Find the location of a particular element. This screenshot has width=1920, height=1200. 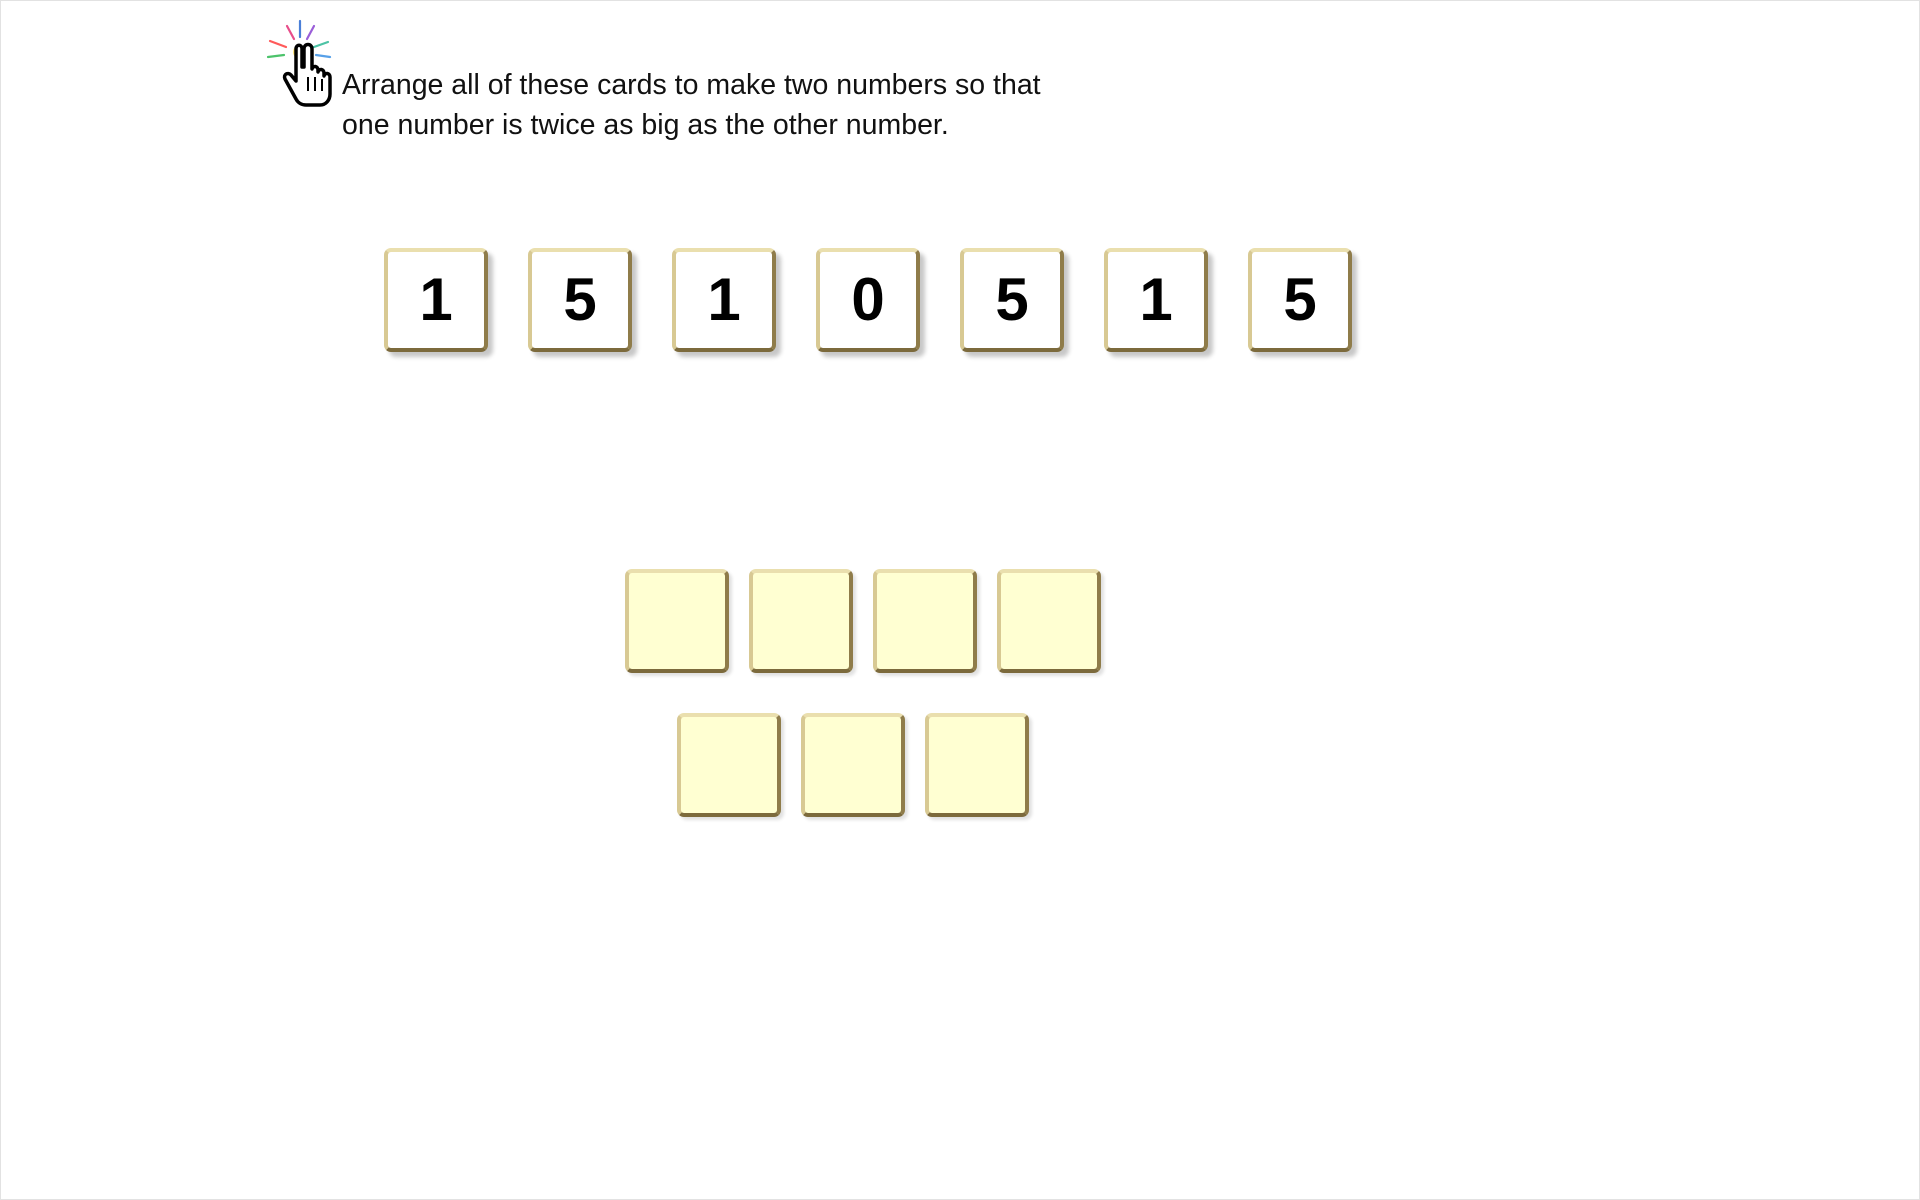

card-tray: 1 5 1 0 5 1 5 is located at coordinates (868, 300).